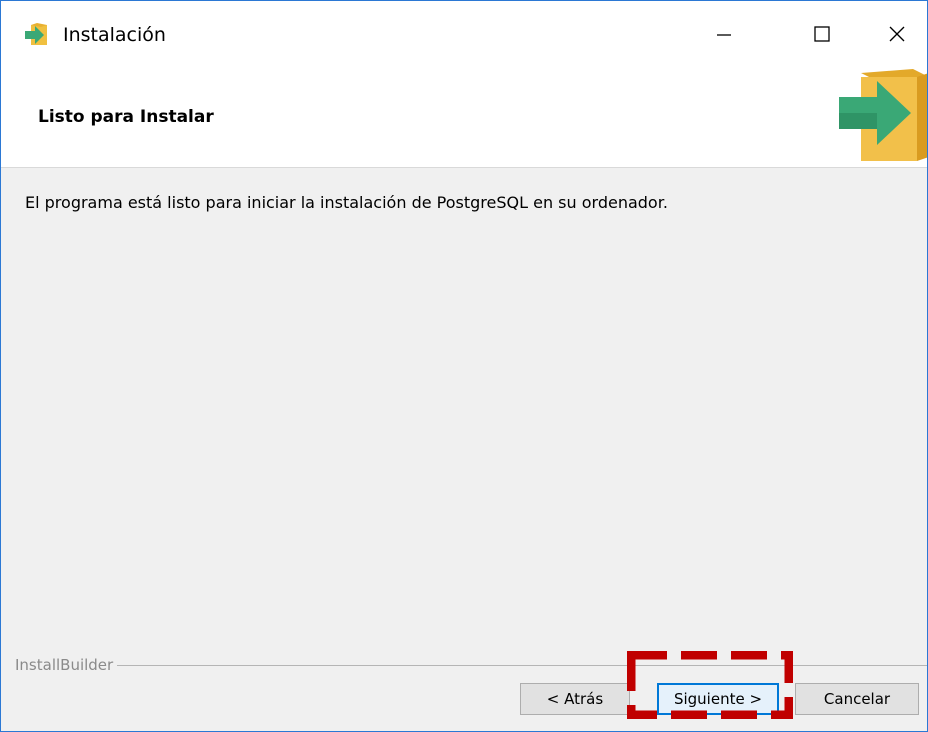 The height and width of the screenshot is (732, 928). I want to click on footer-divider, so click(471, 665).